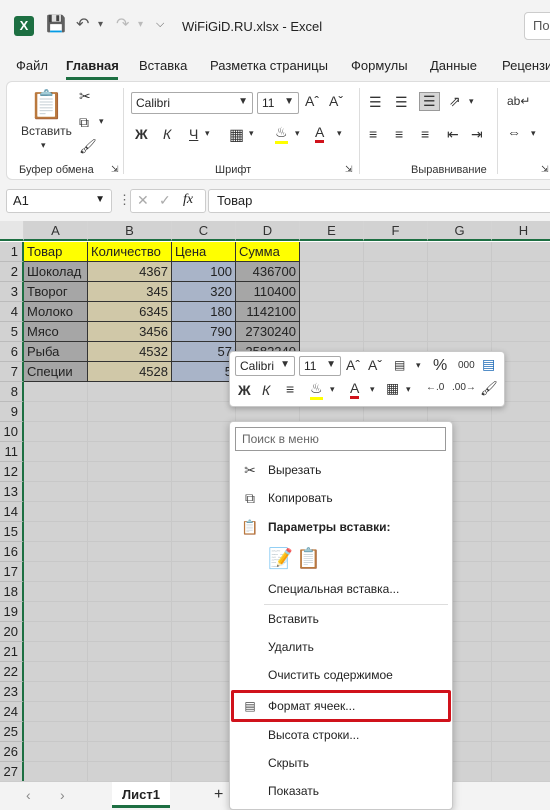 The width and height of the screenshot is (550, 810). I want to click on mini-decrease-font-icon: Aˇ, so click(375, 365).